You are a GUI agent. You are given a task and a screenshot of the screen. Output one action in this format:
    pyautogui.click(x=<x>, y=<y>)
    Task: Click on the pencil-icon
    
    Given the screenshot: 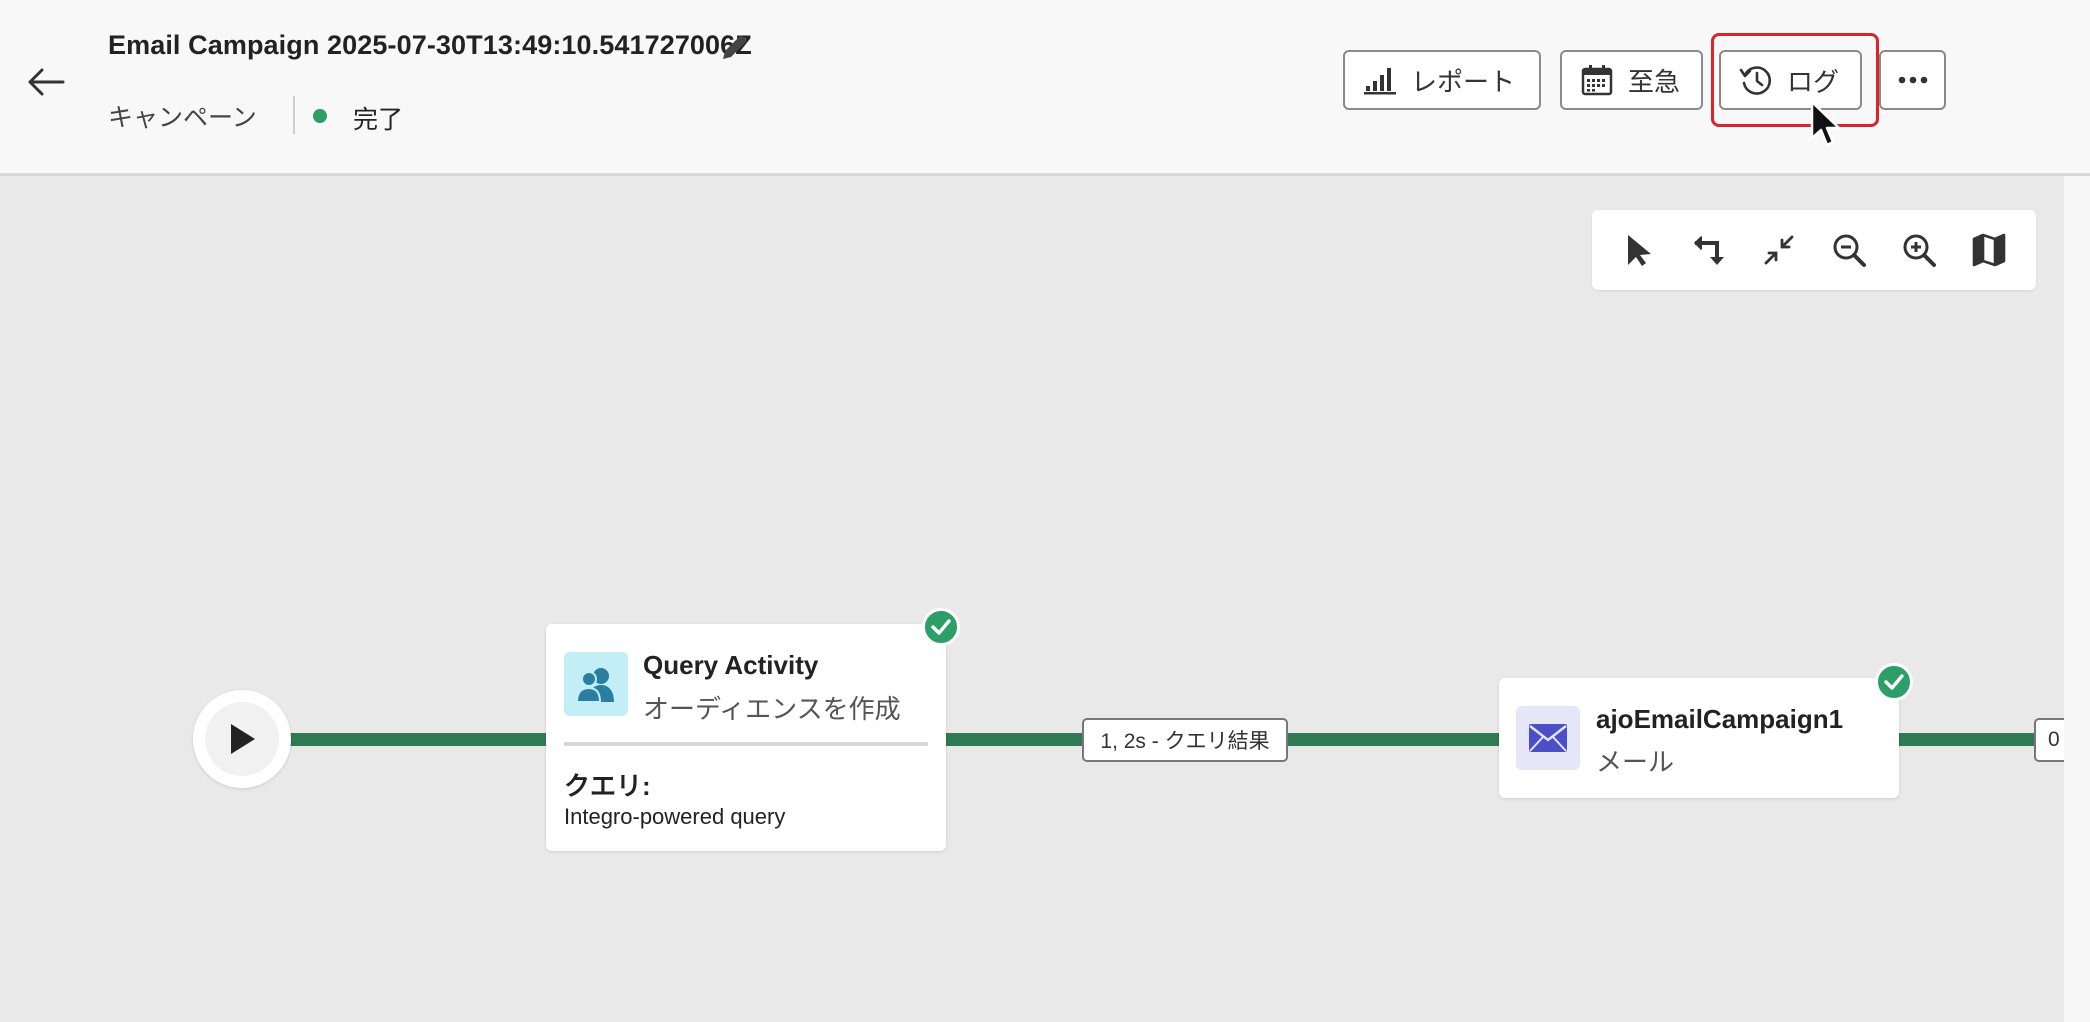 What is the action you would take?
    pyautogui.click(x=735, y=47)
    